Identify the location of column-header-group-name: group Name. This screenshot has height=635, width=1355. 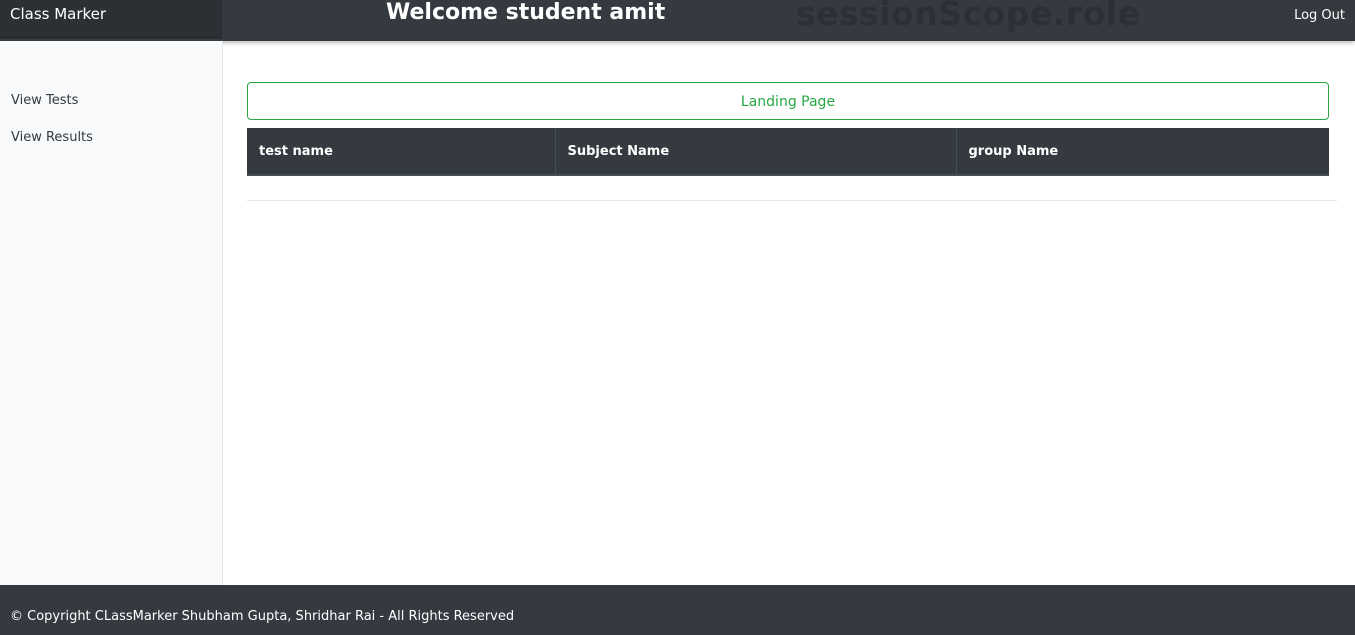
(1142, 152).